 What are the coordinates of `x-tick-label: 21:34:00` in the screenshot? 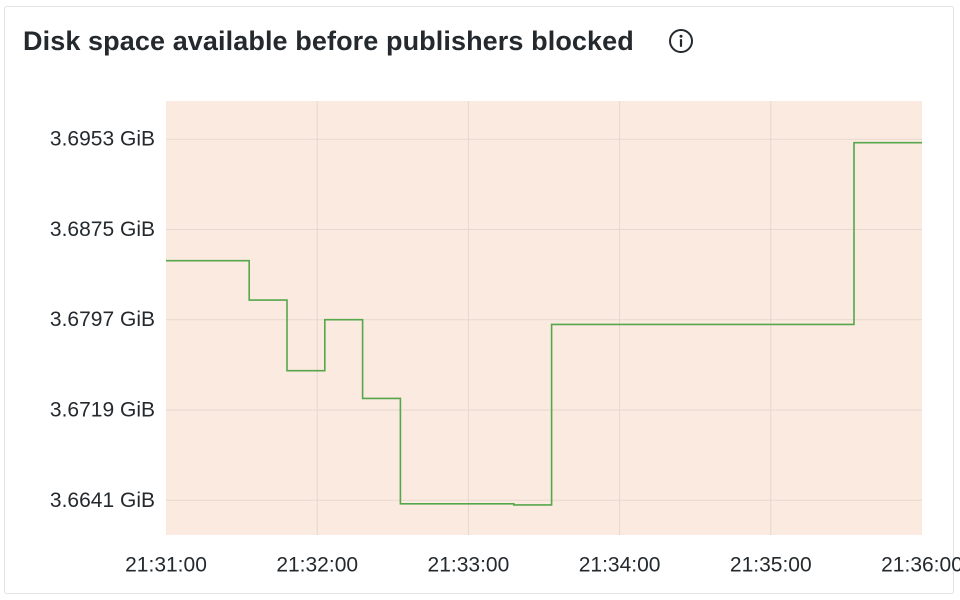 It's located at (620, 565).